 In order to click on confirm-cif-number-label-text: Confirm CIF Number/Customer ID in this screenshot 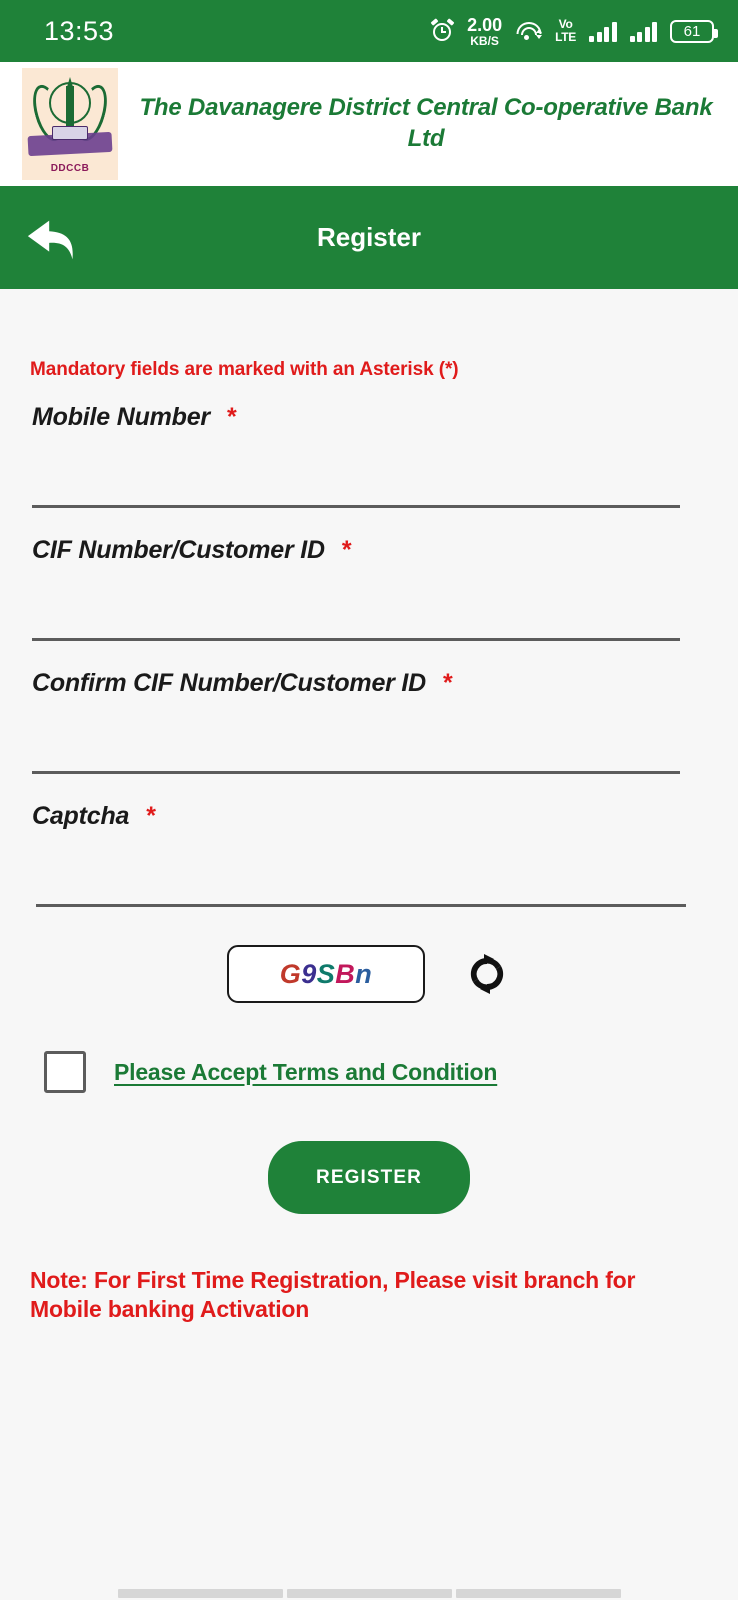, I will do `click(229, 683)`.